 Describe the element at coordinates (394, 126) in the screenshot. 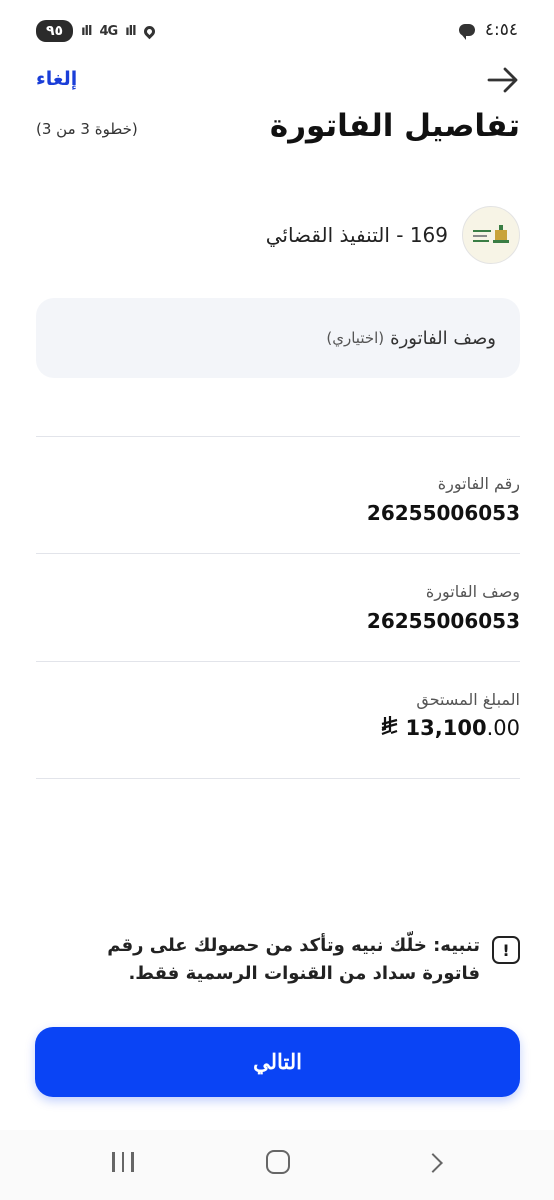

I see `page-title: تفاصيل الفاتورة` at that location.